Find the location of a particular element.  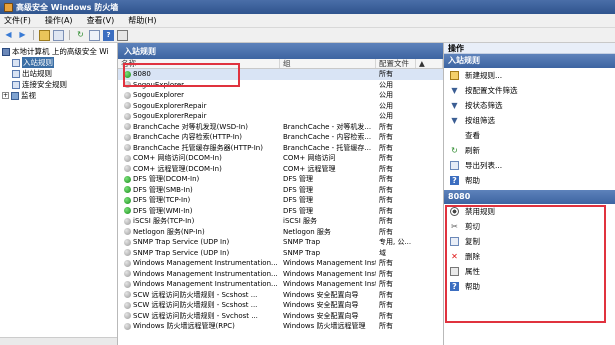

tree-item-connection-security-rules: 连接安全规则 is located at coordinates (58, 84).